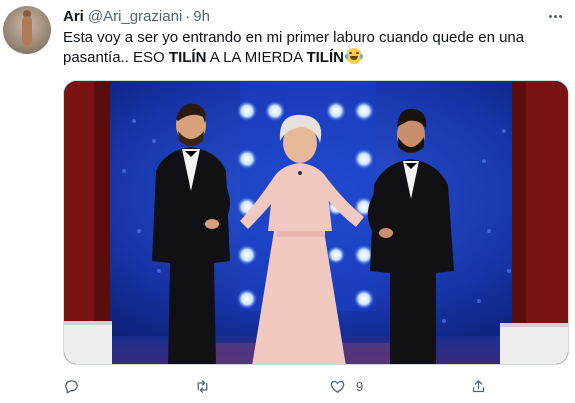  I want to click on user-handle: @Ari_graziani, so click(135, 16).